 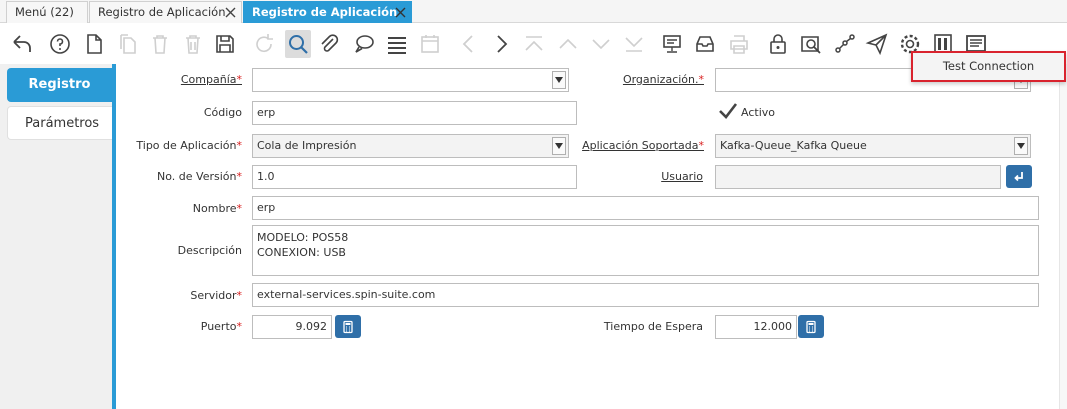 What do you see at coordinates (346, 294) in the screenshot?
I see `servidor-value: external-services.spin-suite.com` at bounding box center [346, 294].